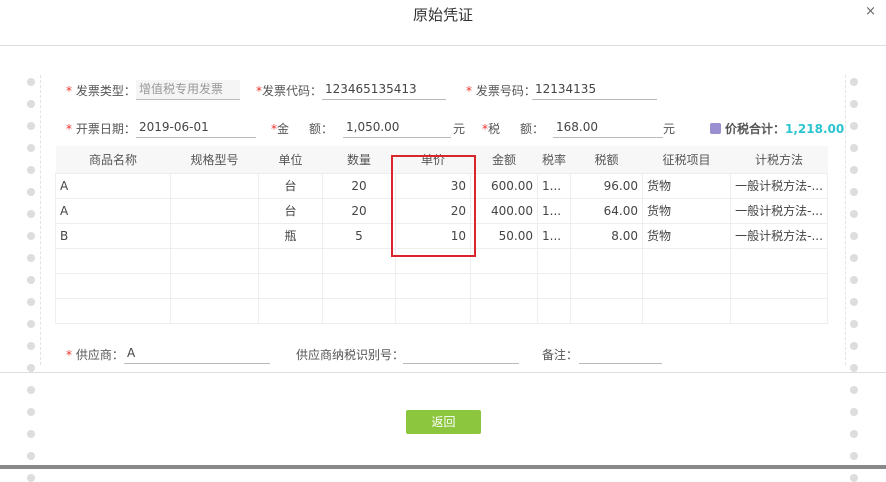 This screenshot has width=886, height=482. I want to click on invoice-type-label: * 发票类型：, so click(101, 91).